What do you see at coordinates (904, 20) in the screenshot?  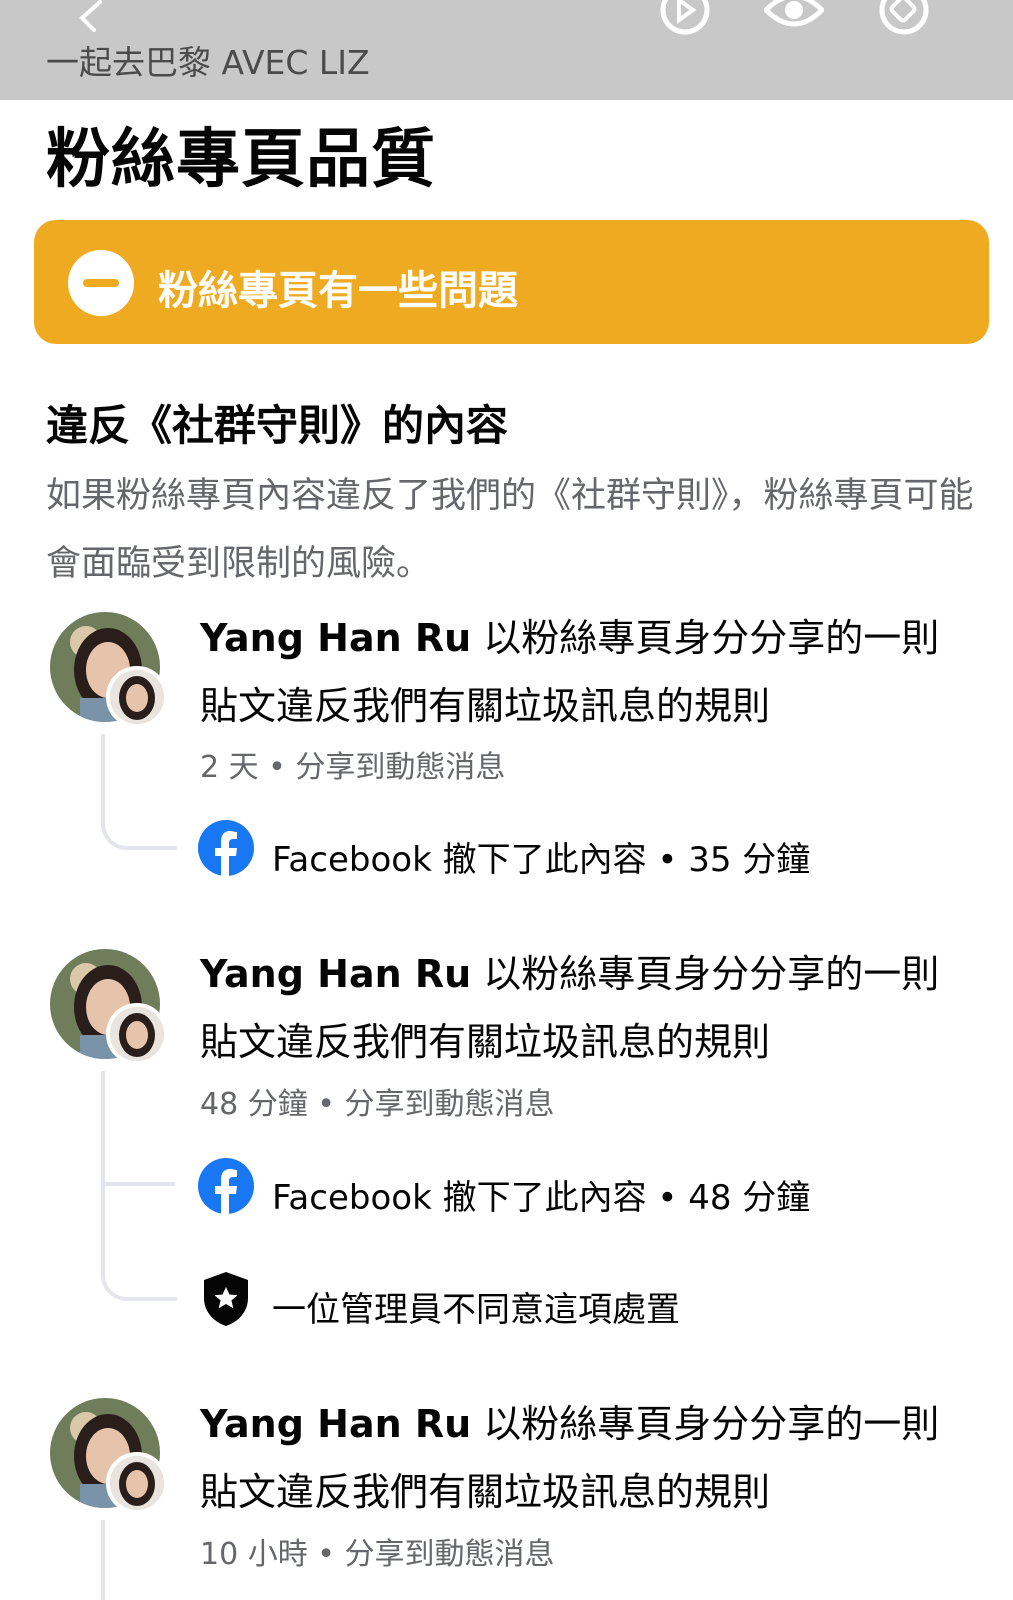 I see `tag-icon` at bounding box center [904, 20].